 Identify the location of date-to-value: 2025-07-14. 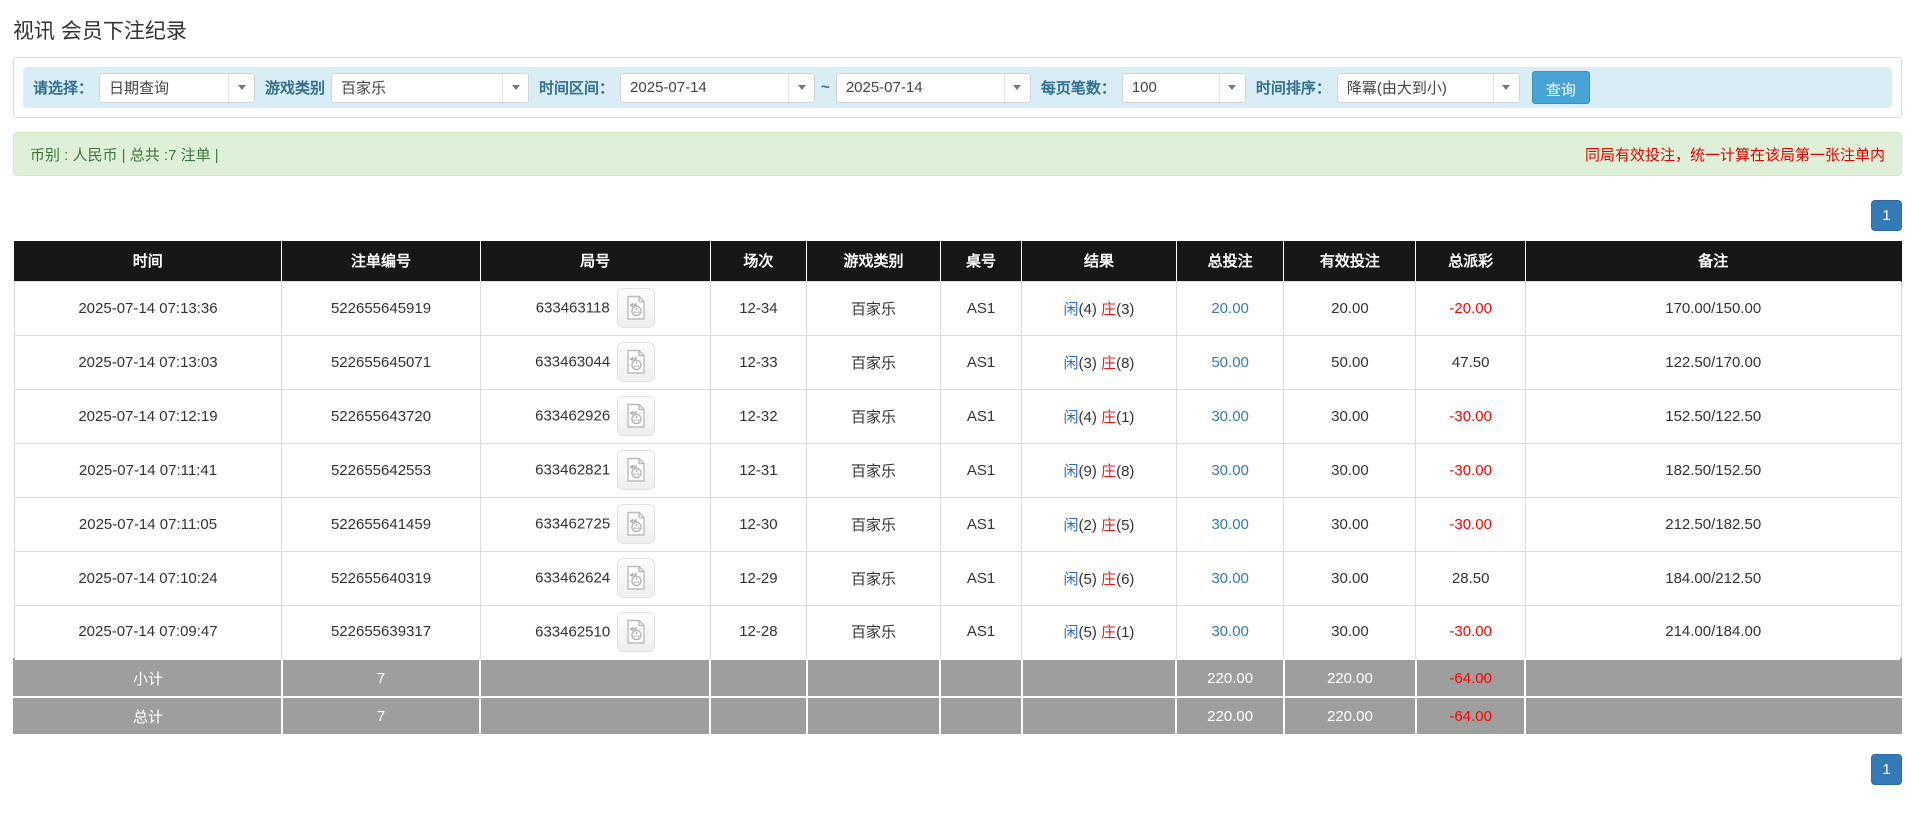
(884, 87).